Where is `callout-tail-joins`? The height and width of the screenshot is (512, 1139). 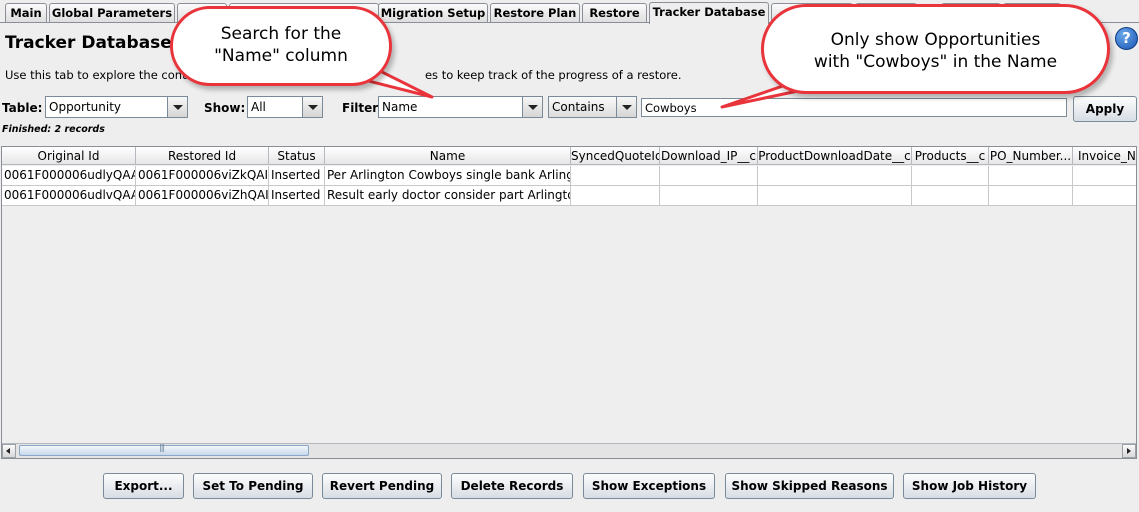 callout-tail-joins is located at coordinates (587, 78).